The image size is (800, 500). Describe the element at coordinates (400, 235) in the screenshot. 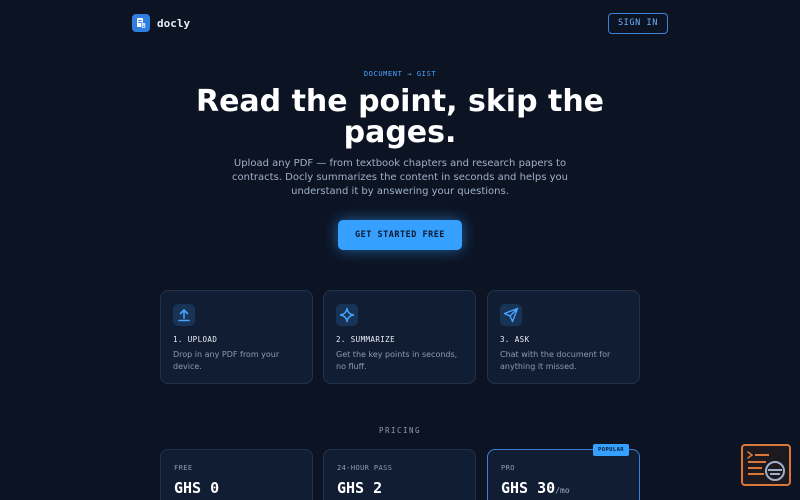

I see `get-started-button: GET STARTED FREE` at that location.